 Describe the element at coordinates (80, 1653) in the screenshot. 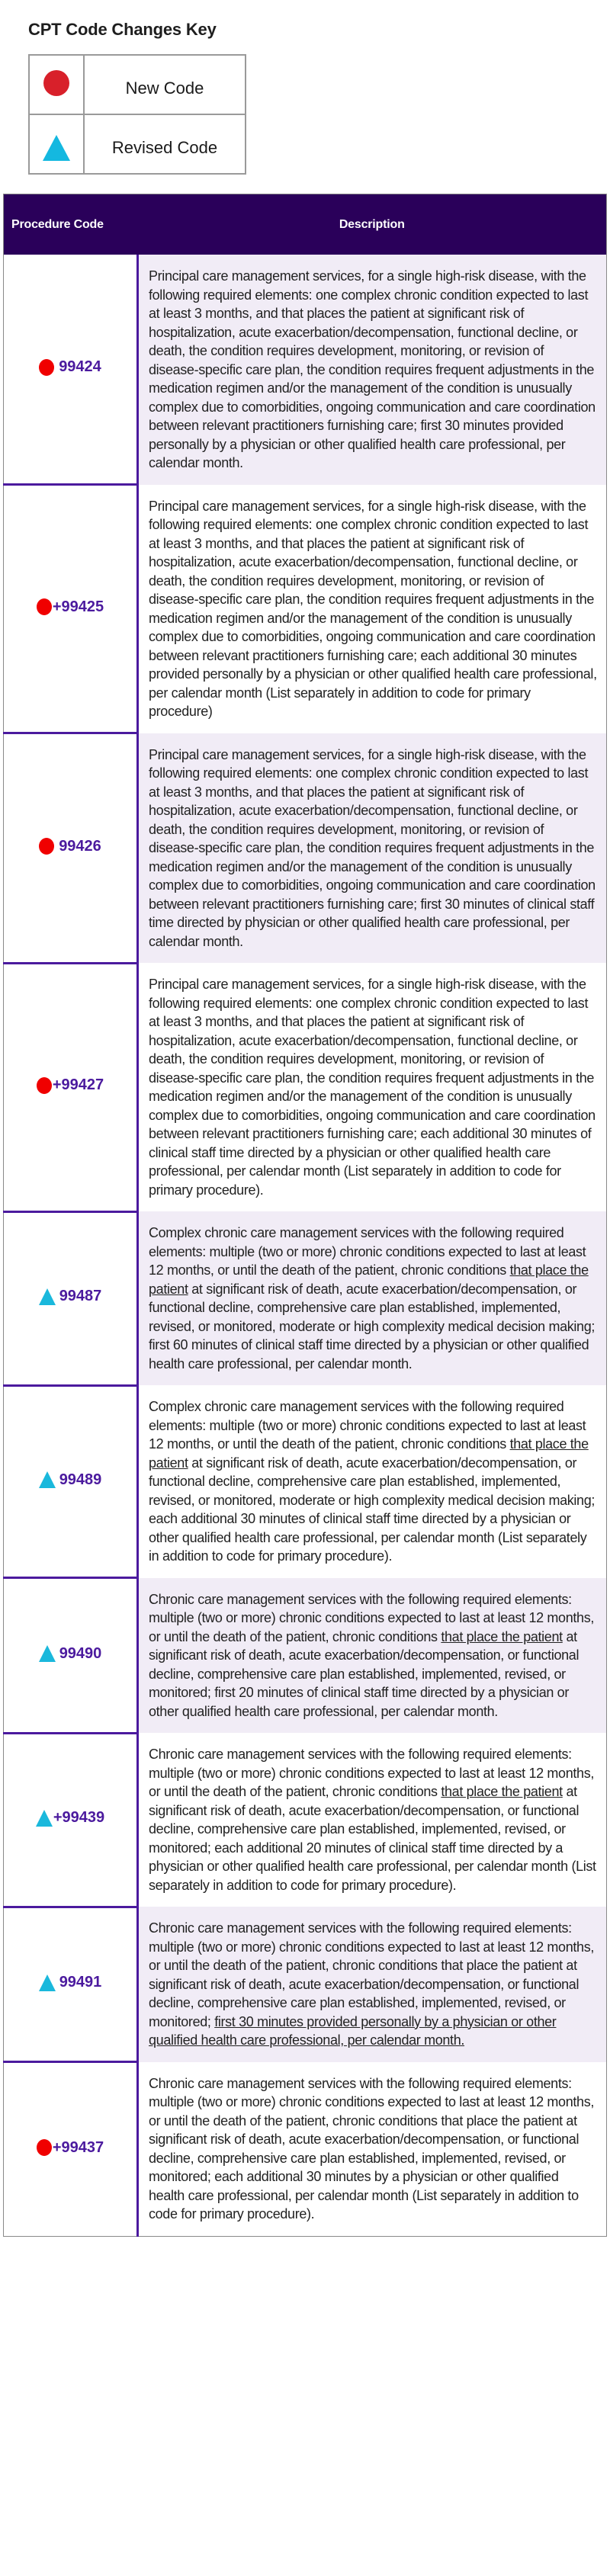

I see `procedure-code: 99490` at that location.